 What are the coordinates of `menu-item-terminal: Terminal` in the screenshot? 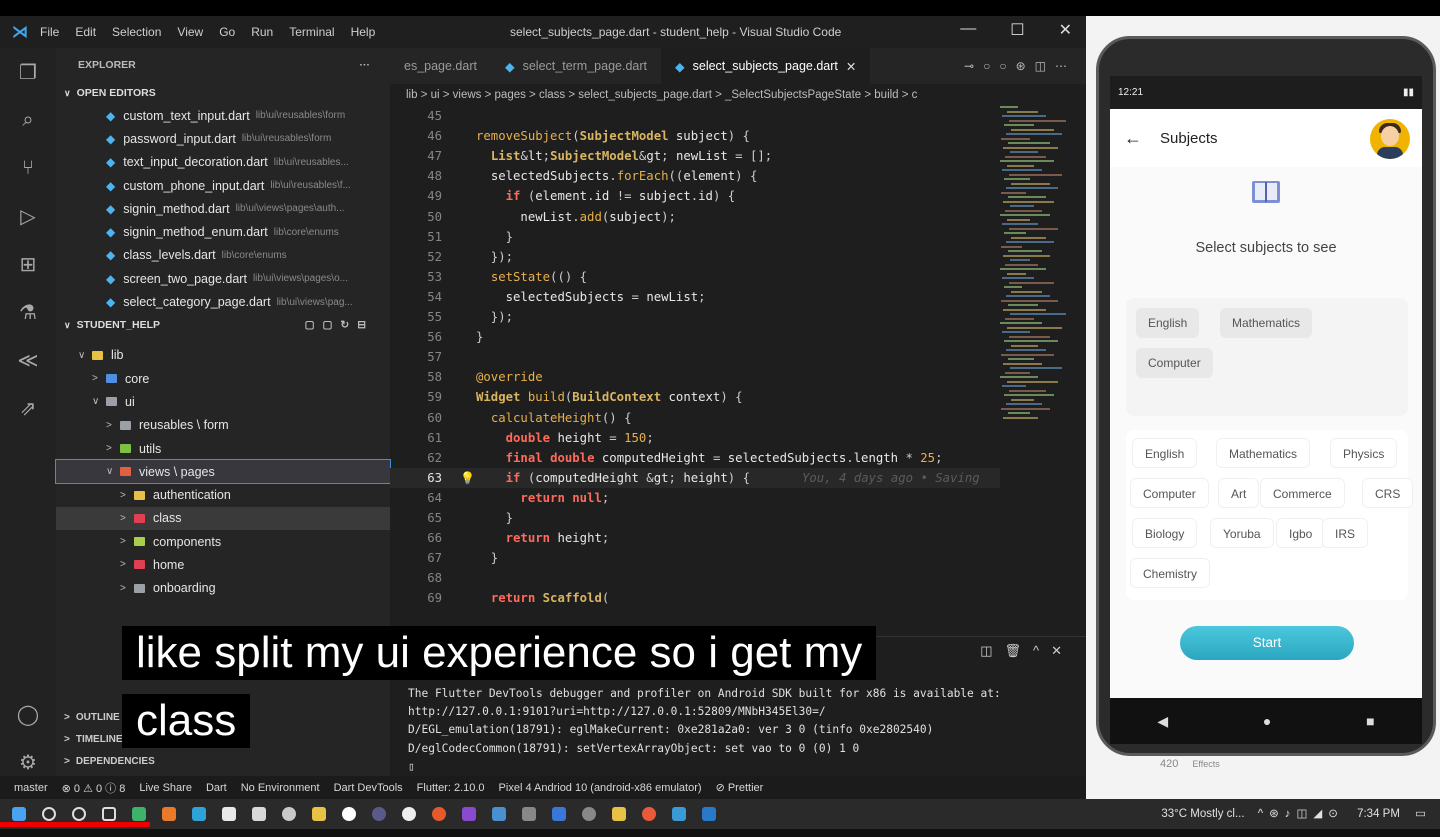 It's located at (311, 32).